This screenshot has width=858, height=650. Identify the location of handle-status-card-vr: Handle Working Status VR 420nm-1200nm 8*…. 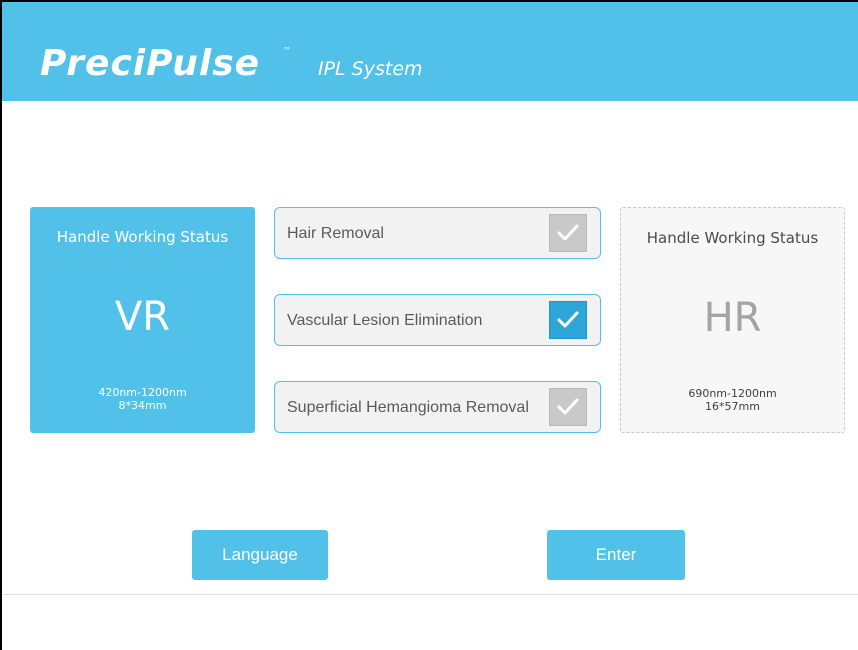
(142, 320).